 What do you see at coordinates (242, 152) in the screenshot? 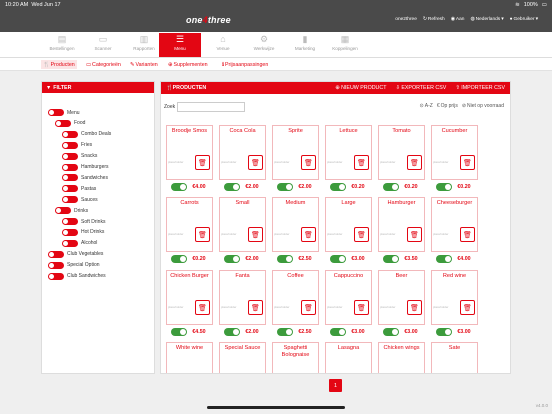
I see `product-card: Coca Cola placeholder 🗑` at bounding box center [242, 152].